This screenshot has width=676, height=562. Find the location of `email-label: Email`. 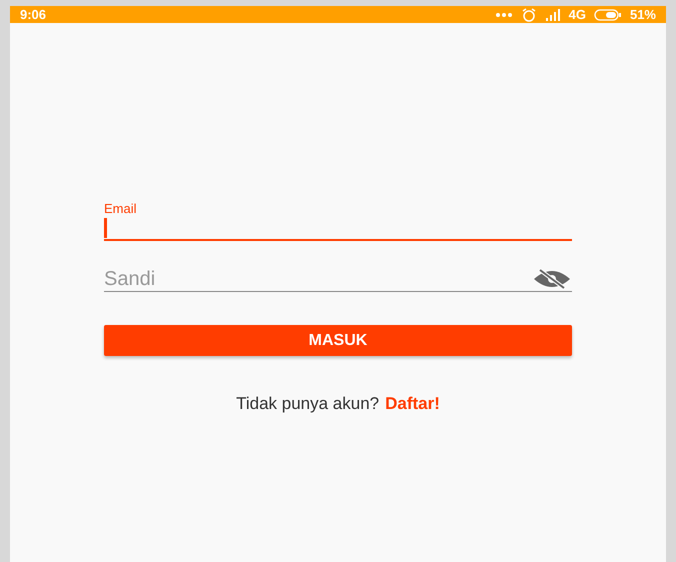

email-label: Email is located at coordinates (121, 209).